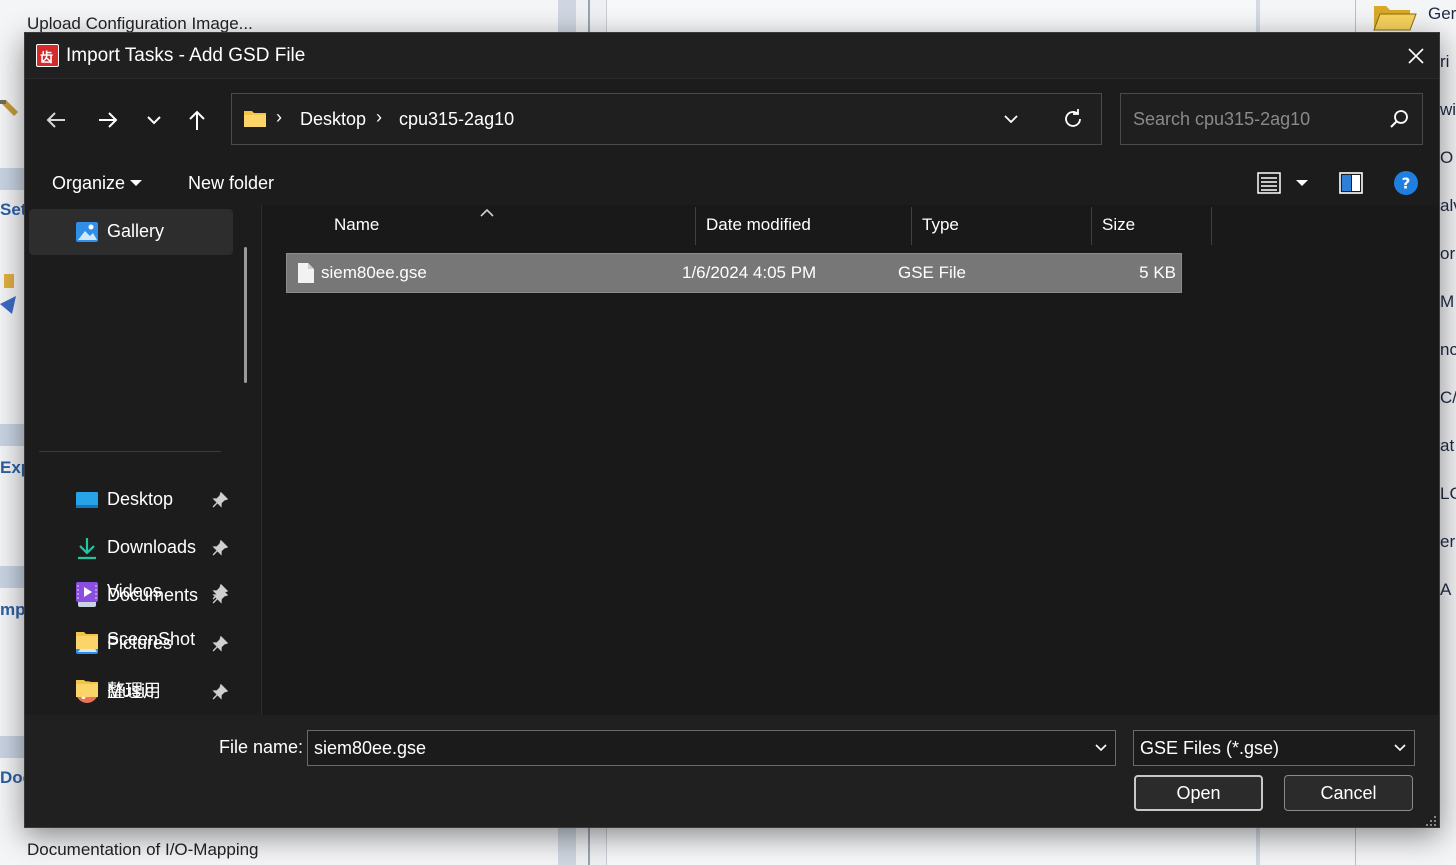 The image size is (1456, 865). I want to click on dialog-title: Import Tasks - Add GSD File, so click(186, 55).